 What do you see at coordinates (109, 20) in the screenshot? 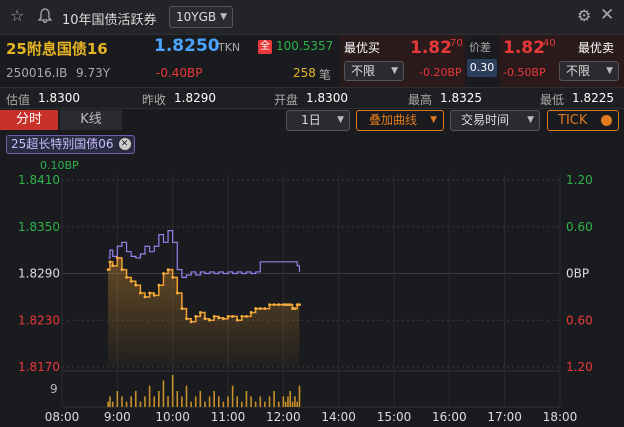
I see `window-title: 10年国债活跃券` at bounding box center [109, 20].